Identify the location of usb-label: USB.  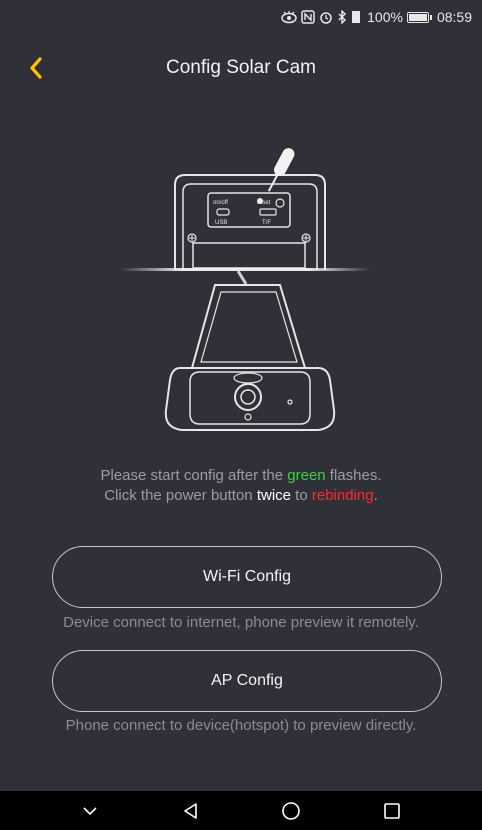
(221, 223).